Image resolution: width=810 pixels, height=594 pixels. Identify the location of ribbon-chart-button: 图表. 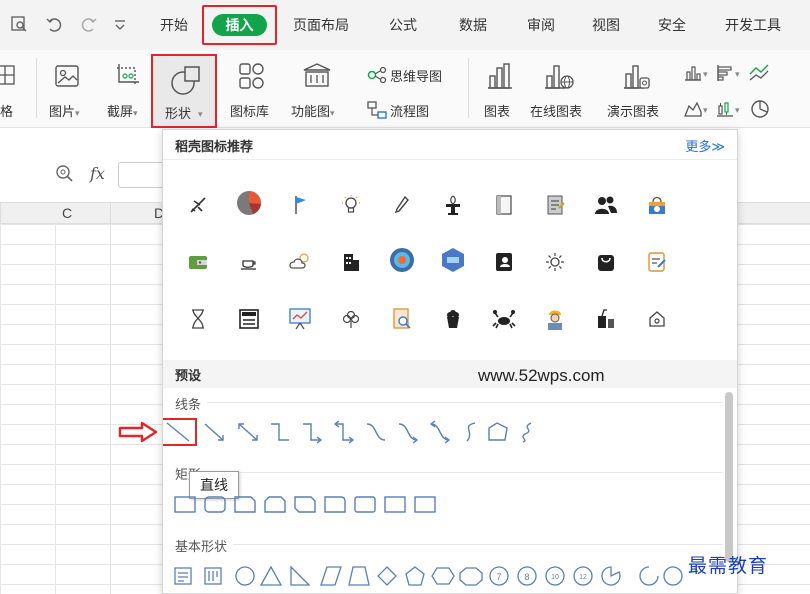
(497, 112).